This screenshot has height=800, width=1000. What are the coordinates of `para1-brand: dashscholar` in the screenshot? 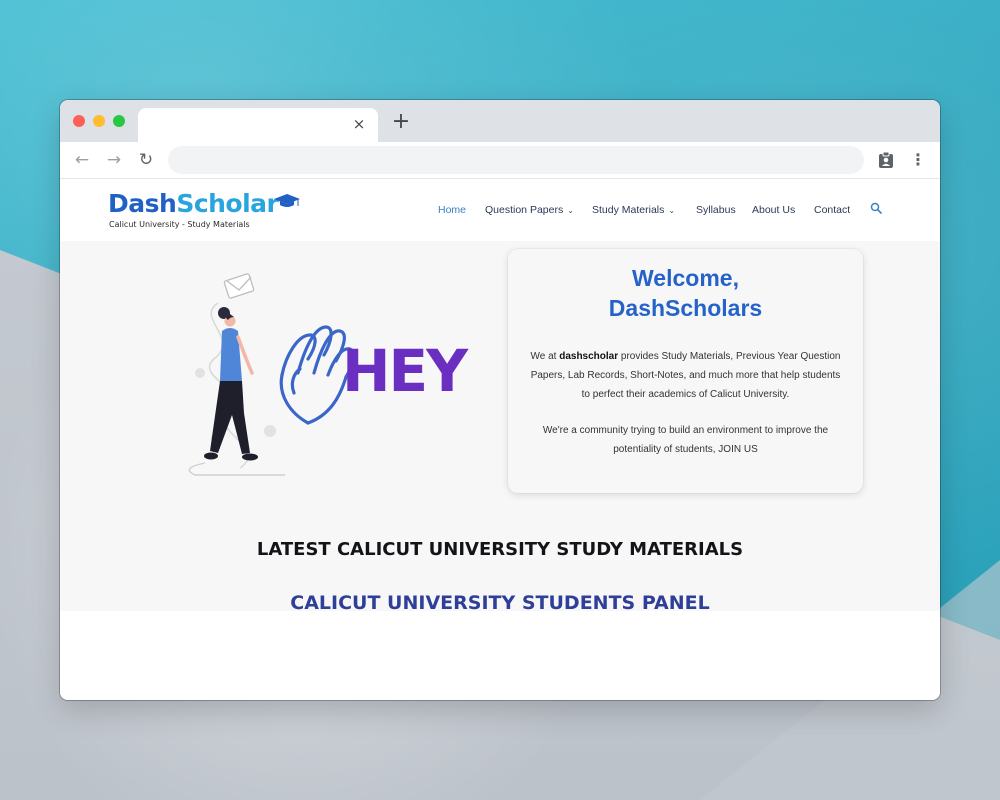 It's located at (589, 356).